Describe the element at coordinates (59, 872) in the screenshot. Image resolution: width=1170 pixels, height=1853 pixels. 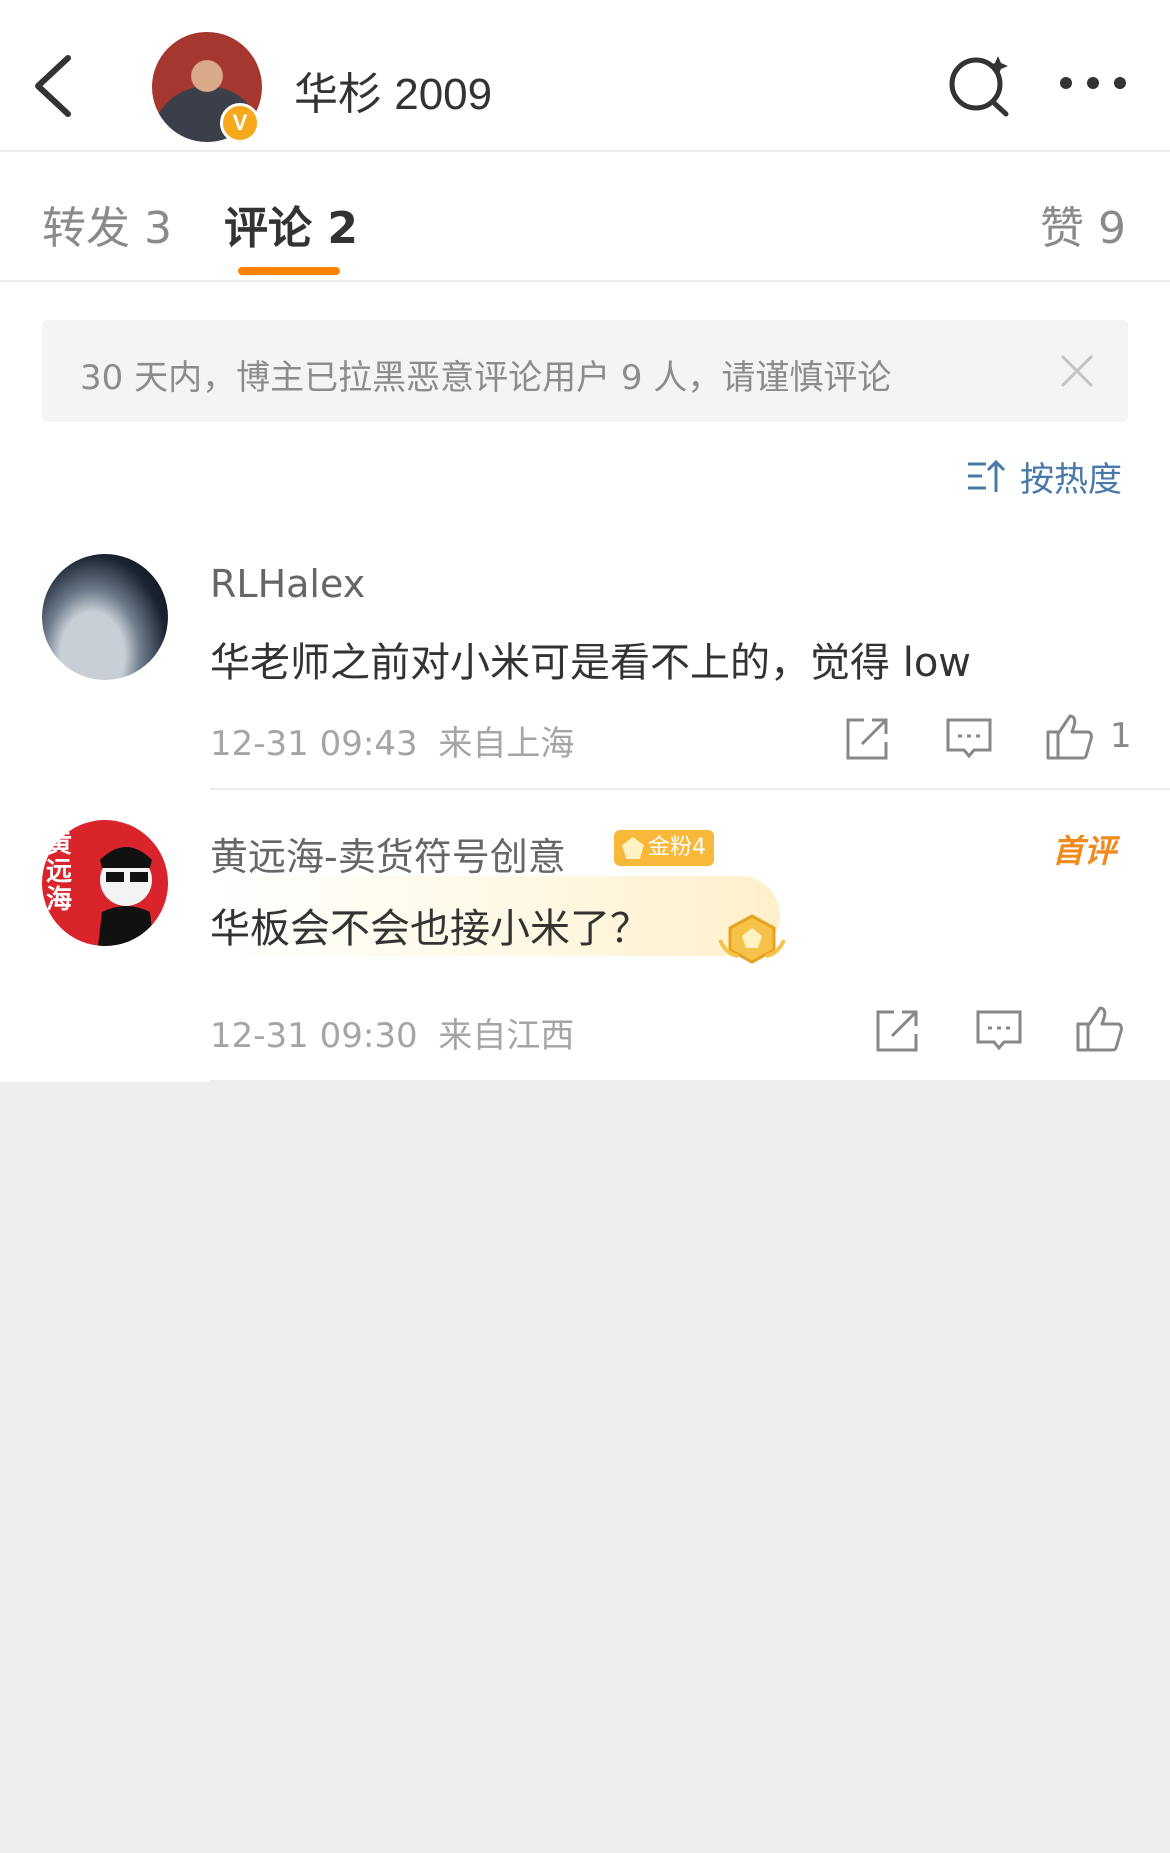
I see `avatar-text: 黄远海` at that location.